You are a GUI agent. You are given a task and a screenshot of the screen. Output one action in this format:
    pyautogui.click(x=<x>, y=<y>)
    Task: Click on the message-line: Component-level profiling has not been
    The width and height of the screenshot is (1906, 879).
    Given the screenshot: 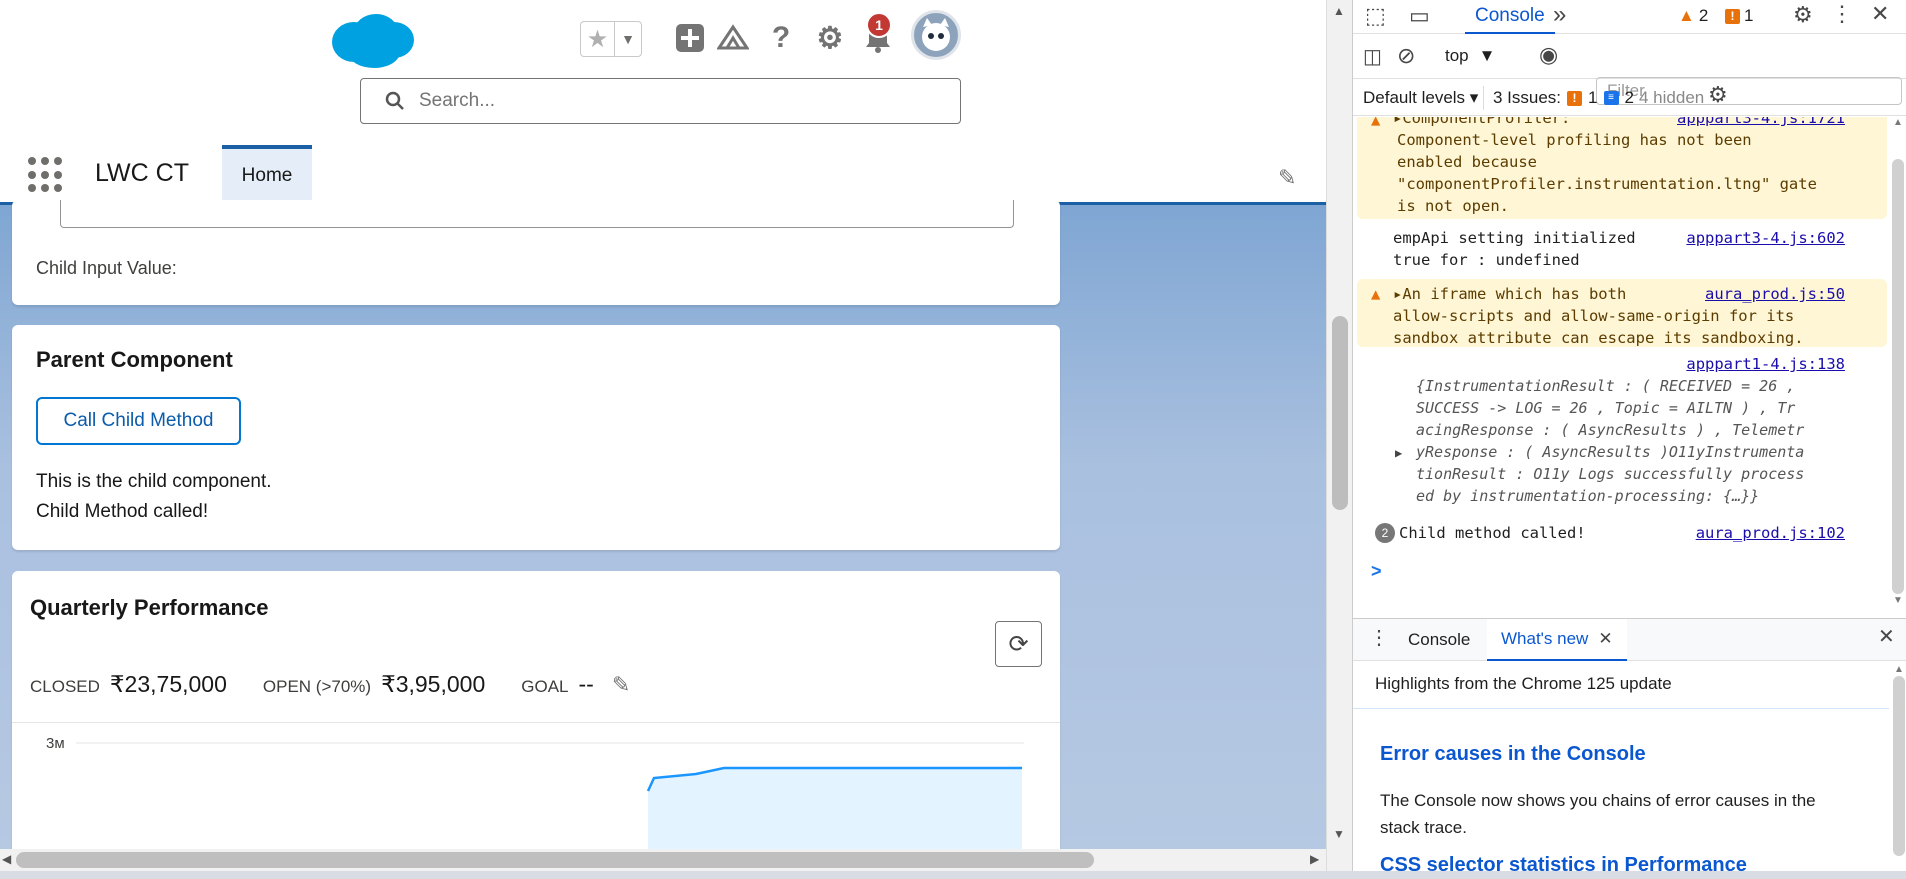 What is the action you would take?
    pyautogui.click(x=1574, y=140)
    